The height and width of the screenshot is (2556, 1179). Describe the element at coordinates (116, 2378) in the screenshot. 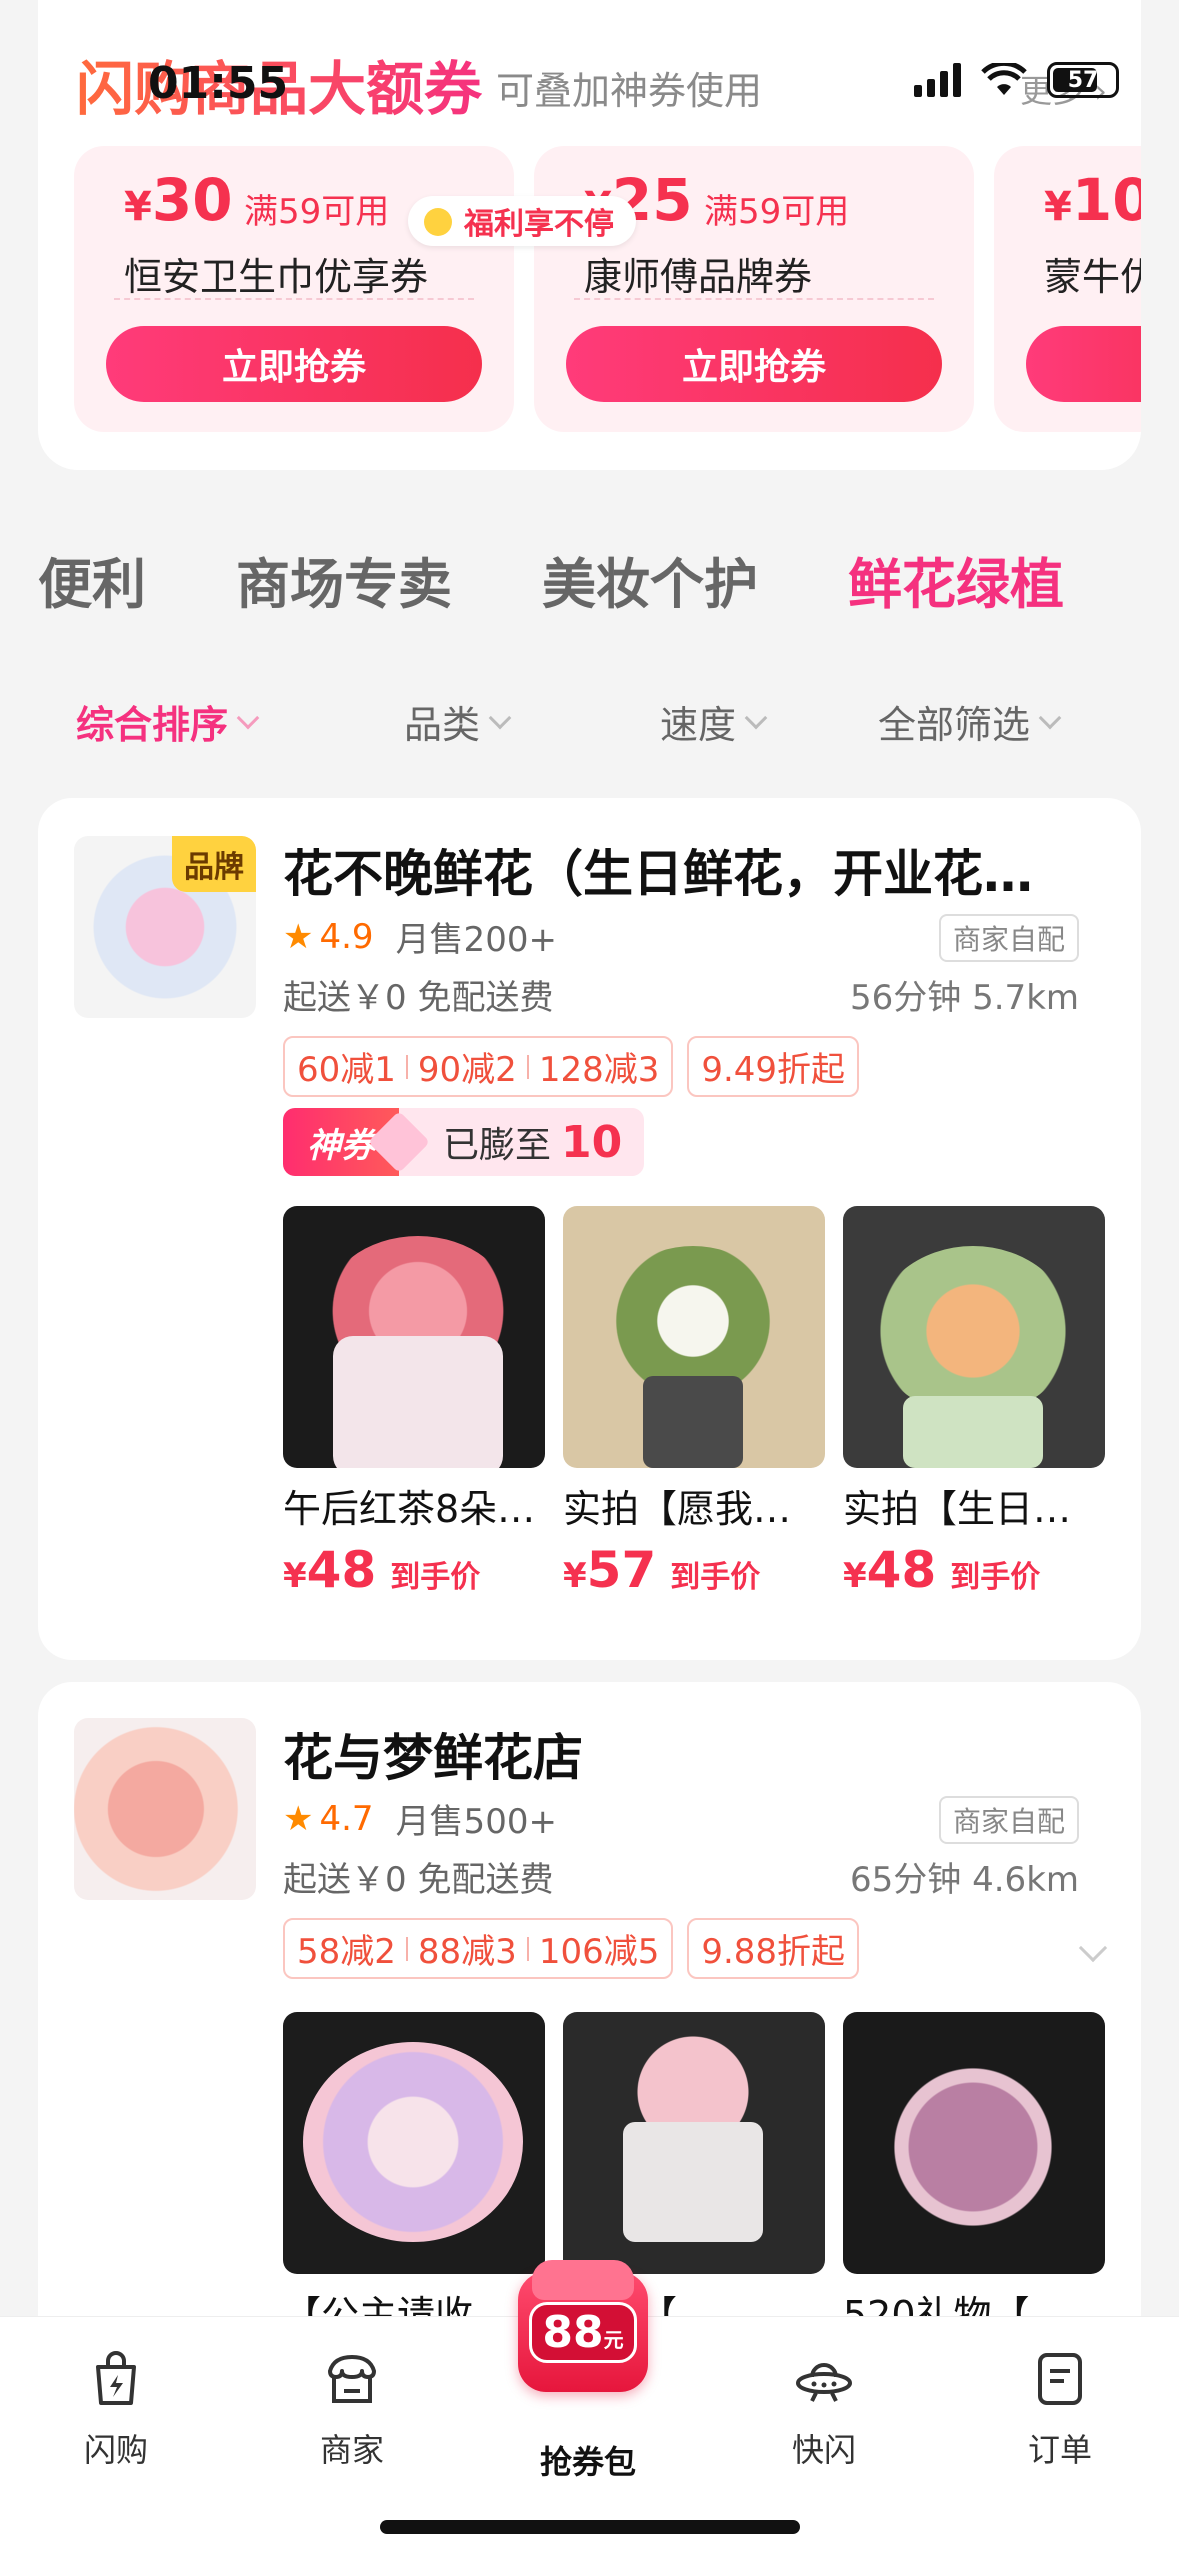

I see `shopping-bag-icon` at that location.